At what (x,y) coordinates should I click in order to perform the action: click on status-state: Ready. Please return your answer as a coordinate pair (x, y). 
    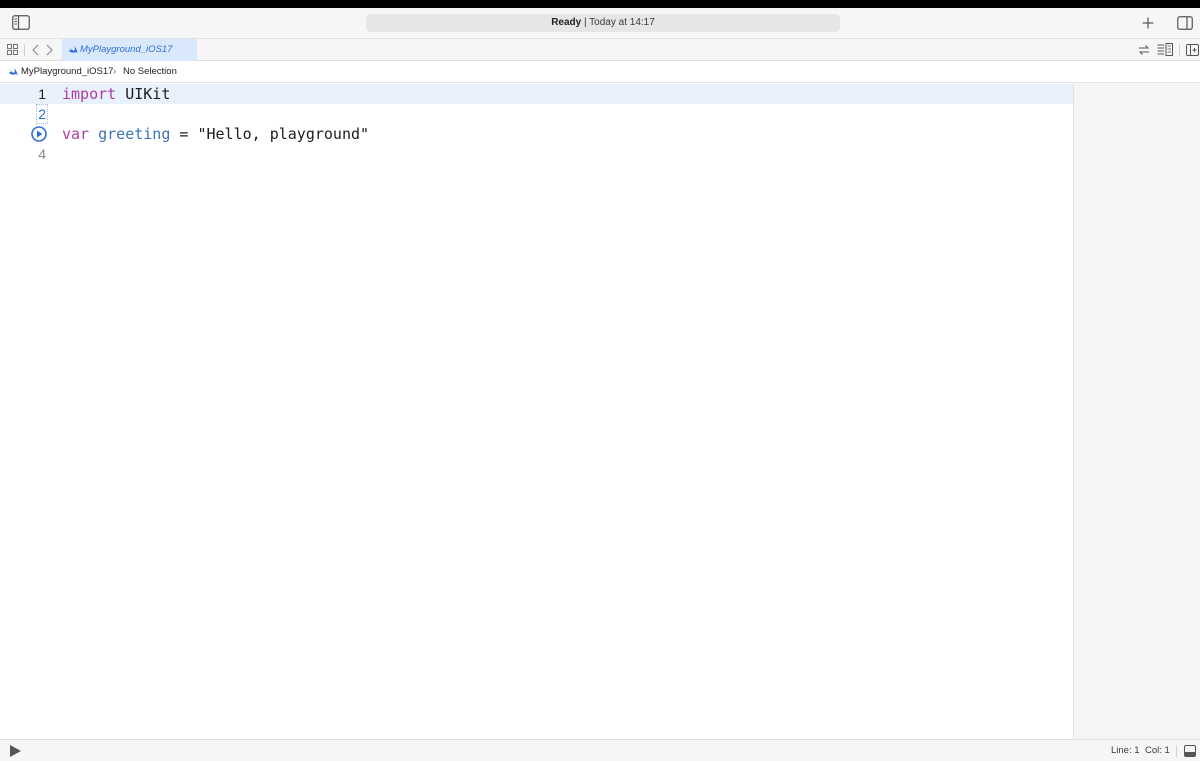
    Looking at the image, I should click on (566, 22).